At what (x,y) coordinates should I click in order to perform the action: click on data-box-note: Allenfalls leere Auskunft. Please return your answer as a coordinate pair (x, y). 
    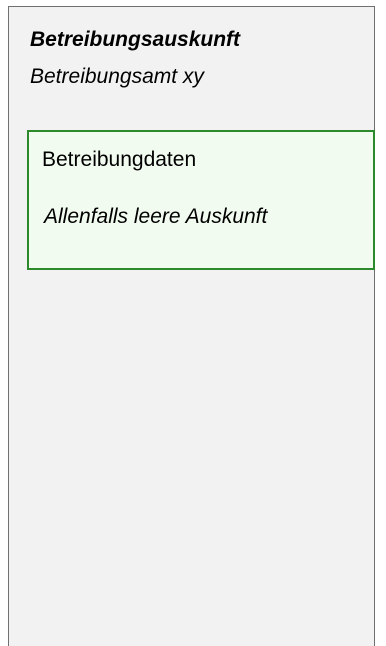
    Looking at the image, I should click on (156, 216).